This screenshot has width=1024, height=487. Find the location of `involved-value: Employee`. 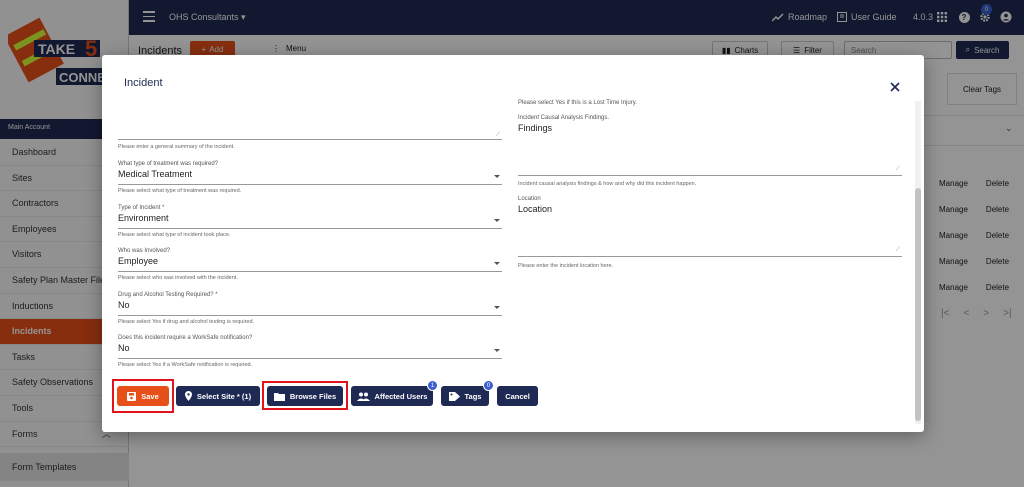

involved-value: Employee is located at coordinates (138, 261).